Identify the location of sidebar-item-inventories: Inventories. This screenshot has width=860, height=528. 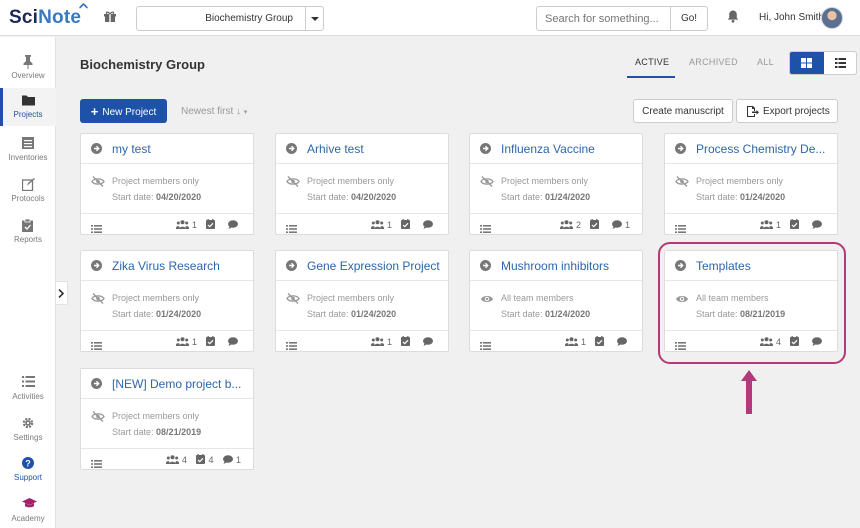
(28, 150).